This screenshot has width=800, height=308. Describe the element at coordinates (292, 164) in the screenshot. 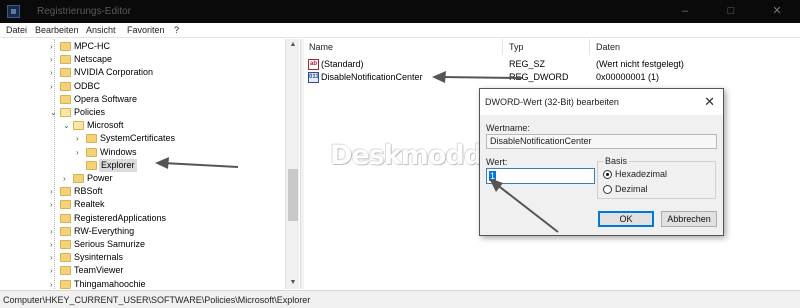

I see `tree-scrollbar: ▲ ▼` at that location.